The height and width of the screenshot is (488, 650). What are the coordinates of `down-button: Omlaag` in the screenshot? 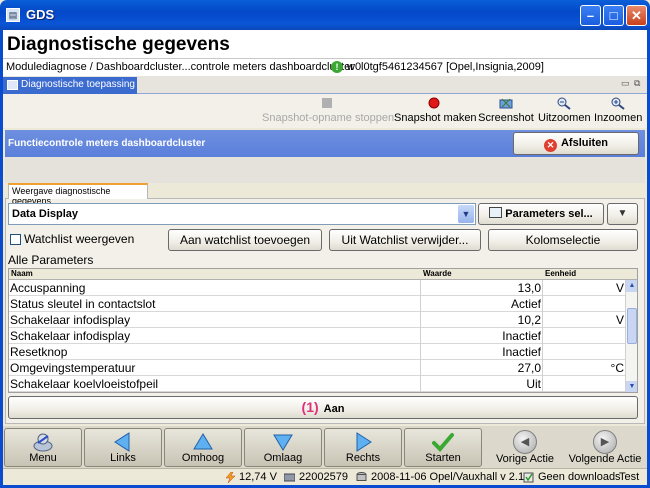 It's located at (283, 447).